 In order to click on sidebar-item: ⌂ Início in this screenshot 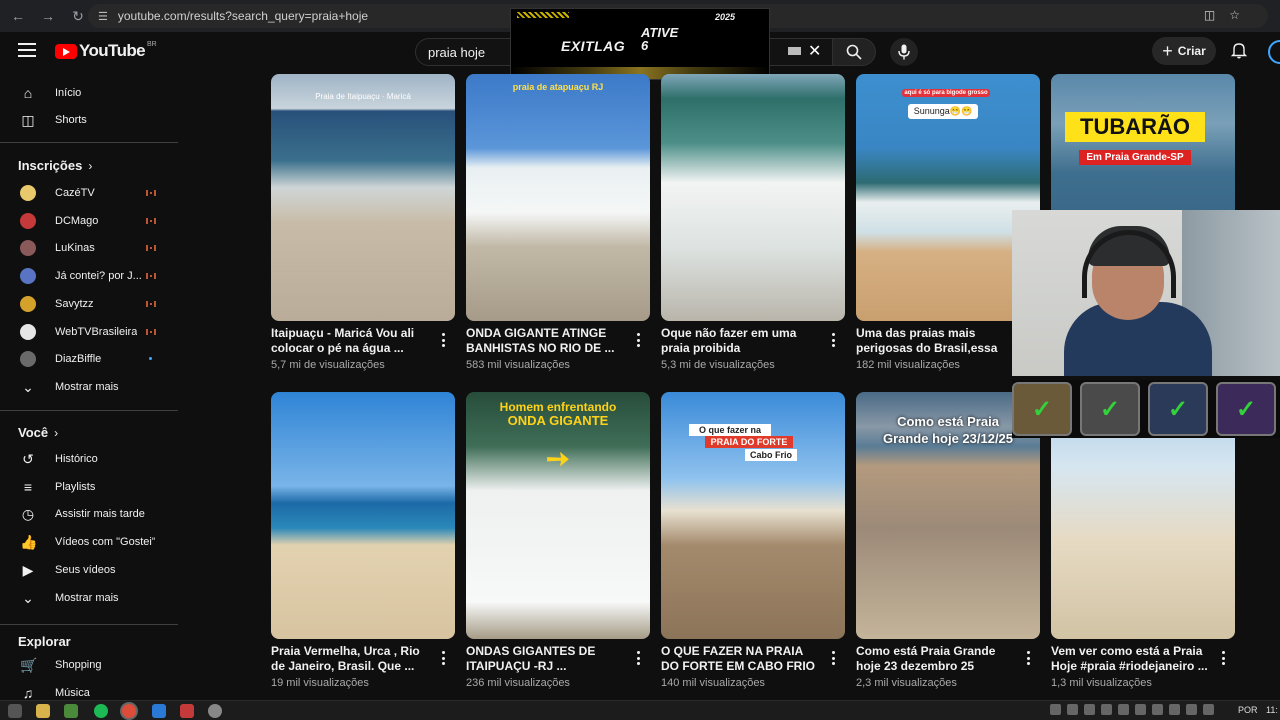, I will do `click(89, 93)`.